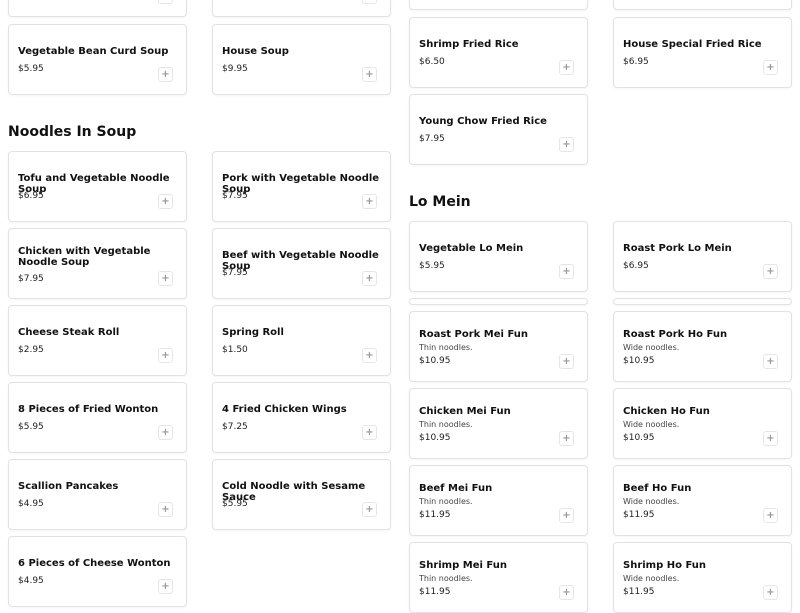 This screenshot has height=613, width=800. Describe the element at coordinates (702, 500) in the screenshot. I see `menu-item-card: Beef Ho Fun Wide noodles. $11.95 +` at that location.